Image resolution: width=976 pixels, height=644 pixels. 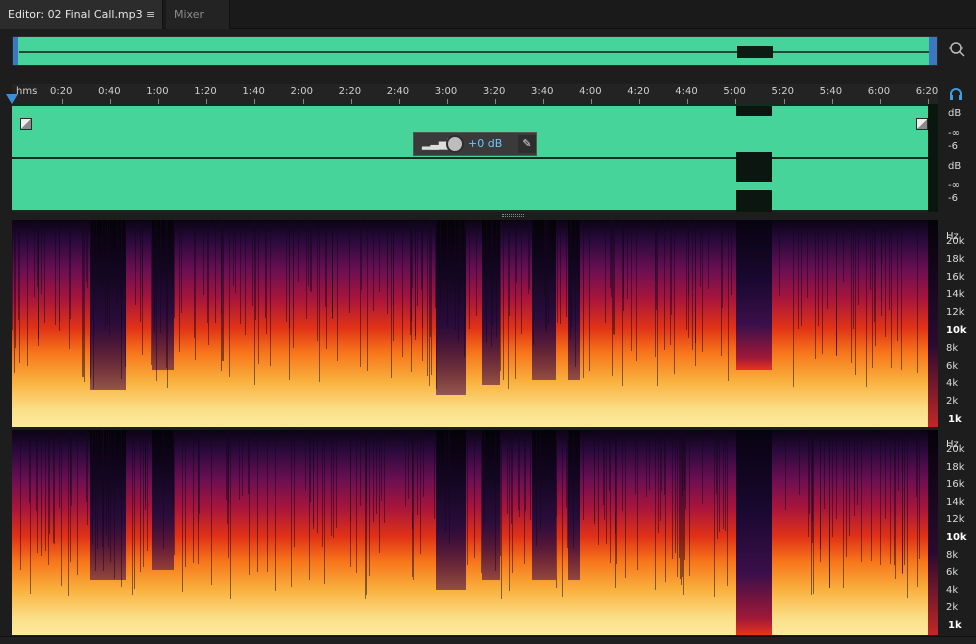 What do you see at coordinates (81, 14) in the screenshot?
I see `tab-editor: Editor: 02 Final Call.mp3 ≡` at bounding box center [81, 14].